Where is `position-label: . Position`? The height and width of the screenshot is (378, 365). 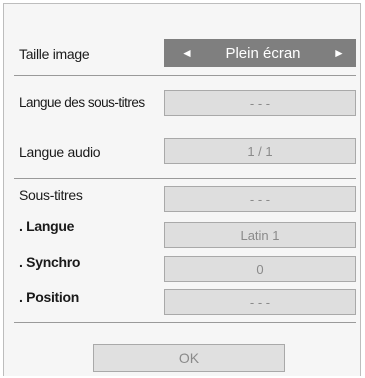 position-label: . Position is located at coordinates (49, 297).